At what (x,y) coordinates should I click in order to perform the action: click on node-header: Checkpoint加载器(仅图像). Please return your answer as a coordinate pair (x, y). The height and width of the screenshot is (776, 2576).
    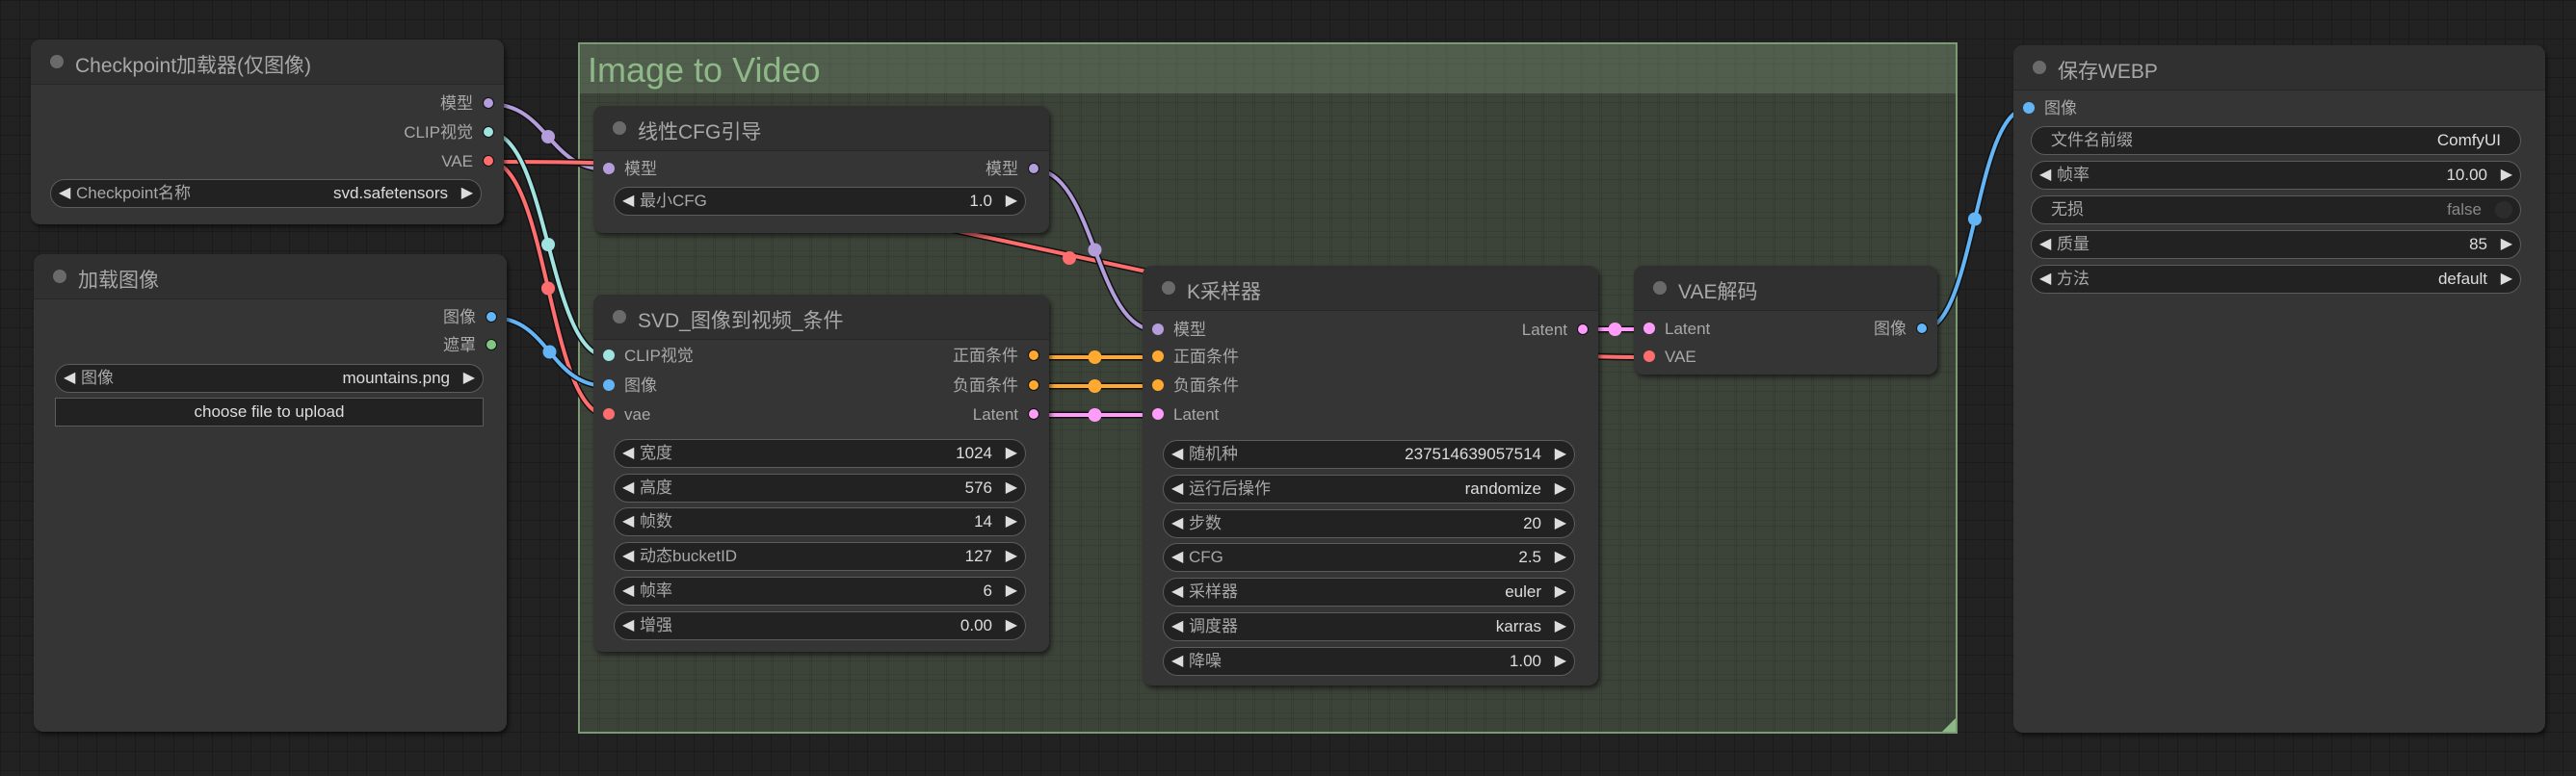
    Looking at the image, I should click on (267, 62).